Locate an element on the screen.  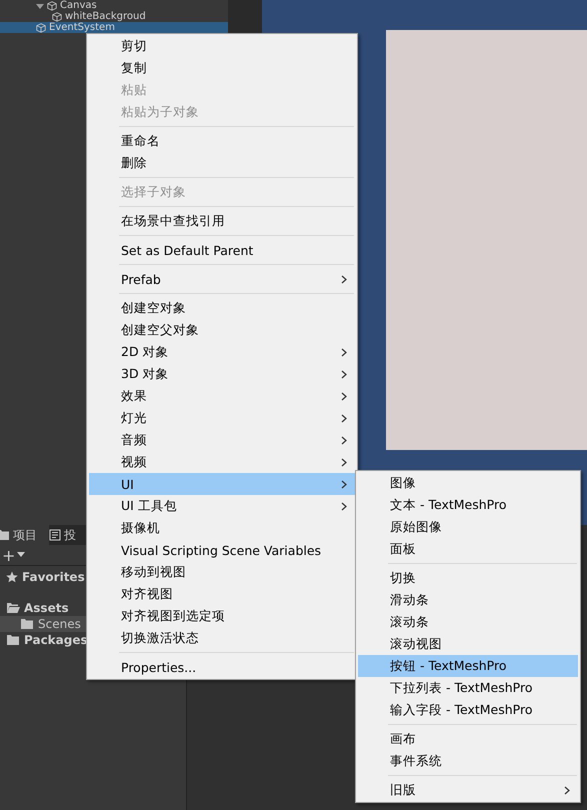
tree-label: Packages is located at coordinates (56, 640).